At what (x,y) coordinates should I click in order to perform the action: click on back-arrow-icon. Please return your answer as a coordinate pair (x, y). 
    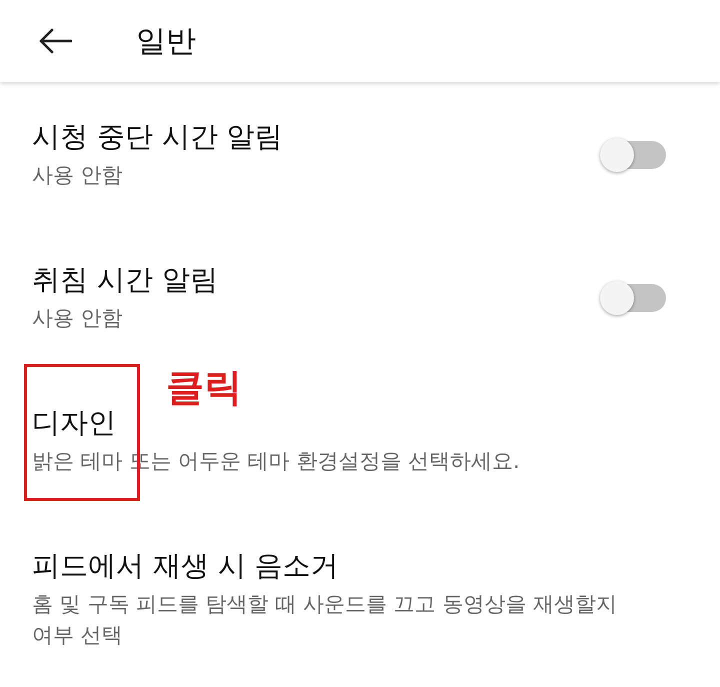
    Looking at the image, I should click on (55, 41).